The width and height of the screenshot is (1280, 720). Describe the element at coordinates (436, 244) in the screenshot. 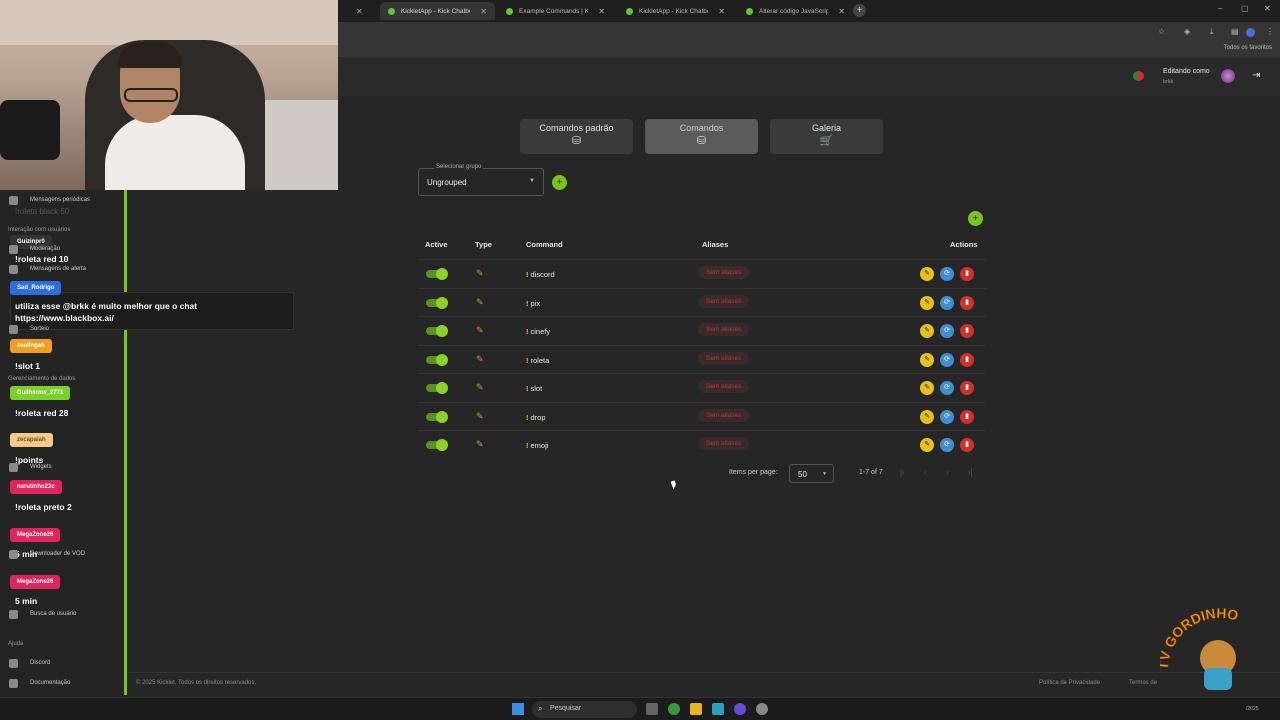

I see `column-header-active: Active` at that location.